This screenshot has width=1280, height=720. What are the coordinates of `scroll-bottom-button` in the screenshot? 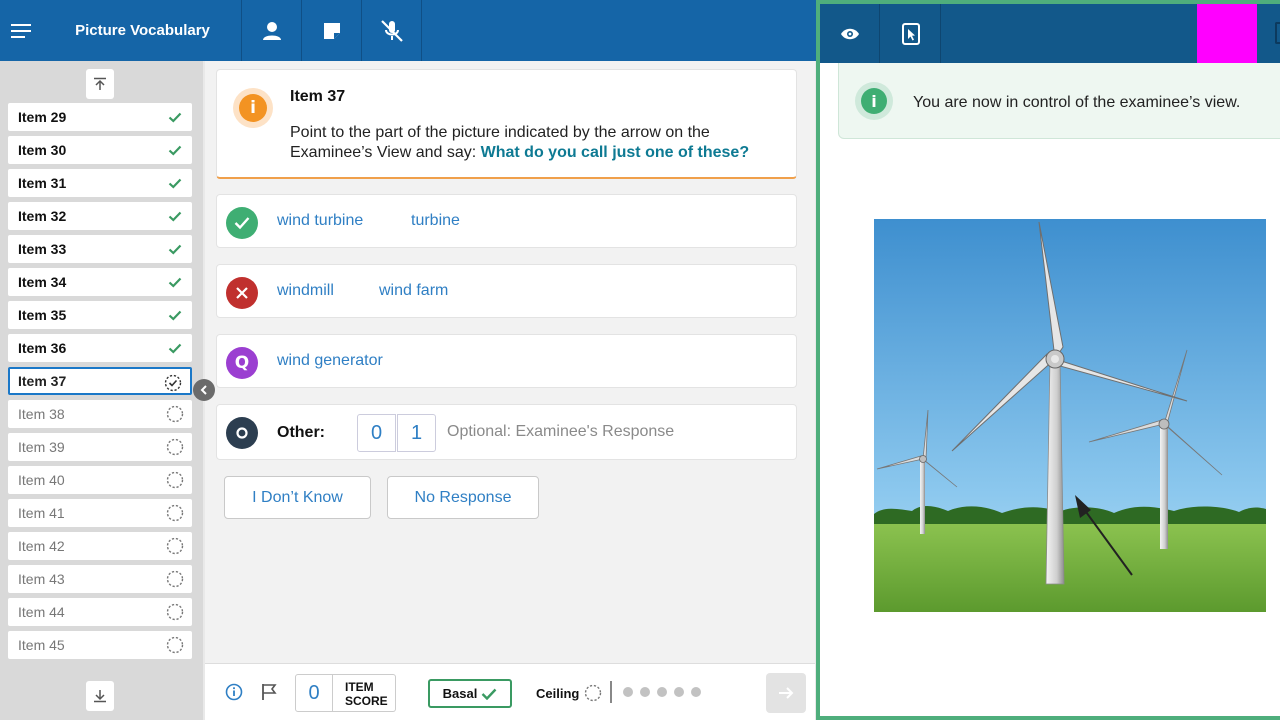 It's located at (100, 696).